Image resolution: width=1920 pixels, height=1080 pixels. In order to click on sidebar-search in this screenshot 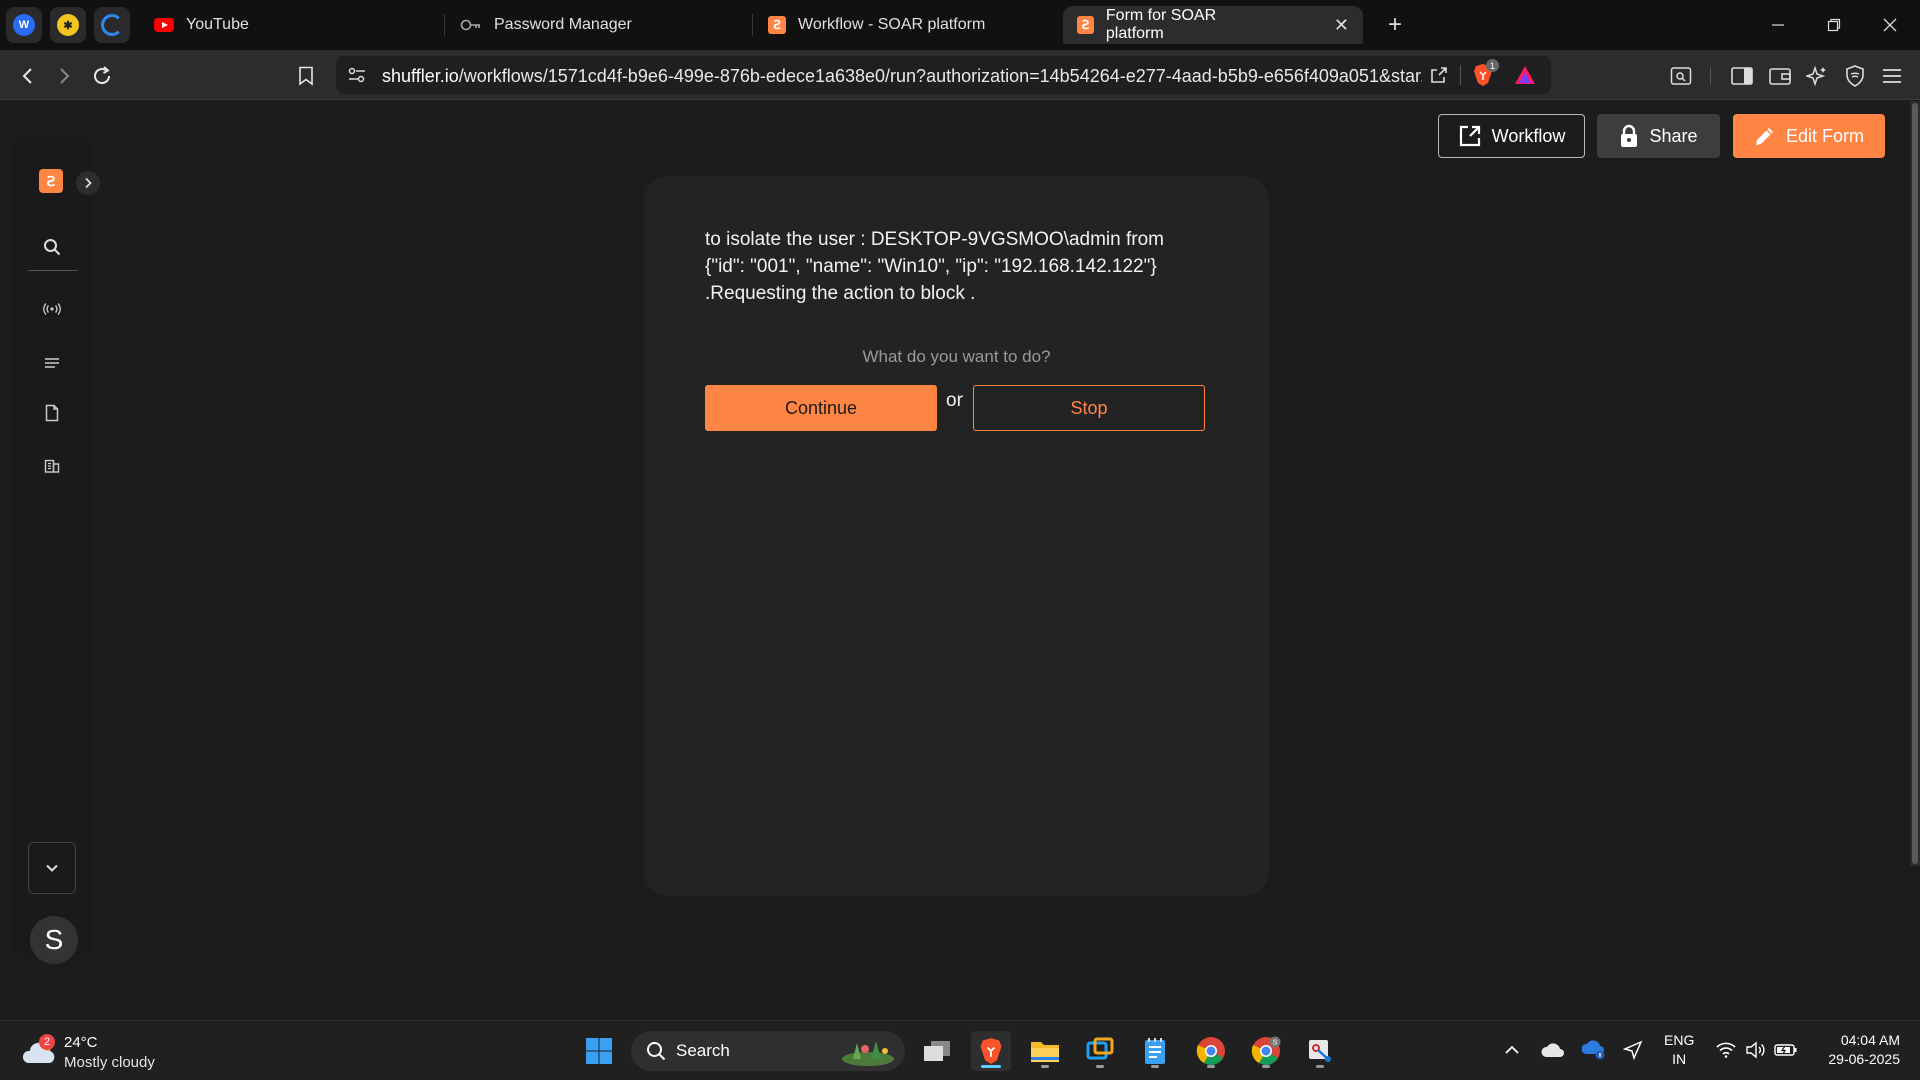, I will do `click(52, 247)`.